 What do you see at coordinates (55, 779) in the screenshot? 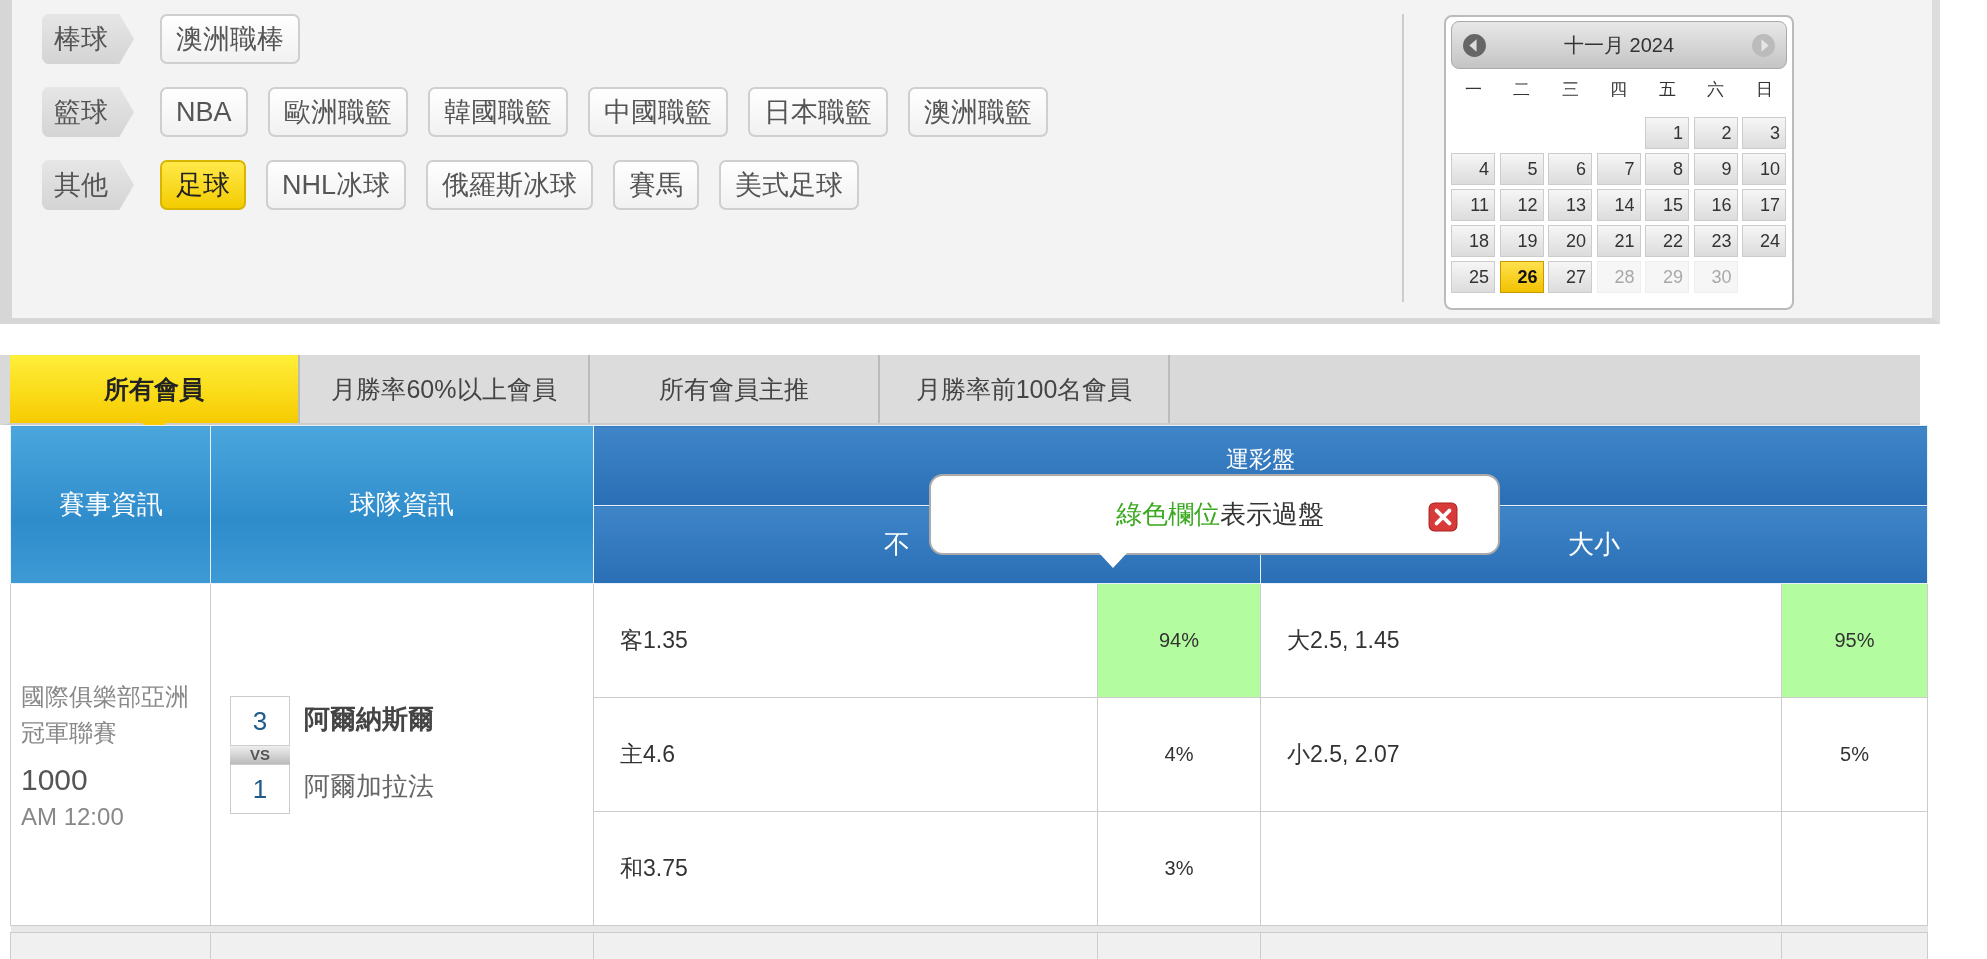
I see `match-number: 1000` at bounding box center [55, 779].